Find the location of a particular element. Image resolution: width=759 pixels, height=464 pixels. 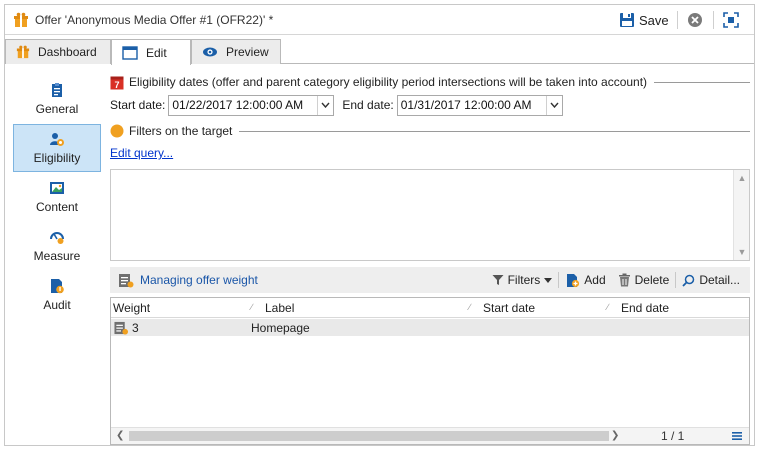

save-button: Save is located at coordinates (644, 20).